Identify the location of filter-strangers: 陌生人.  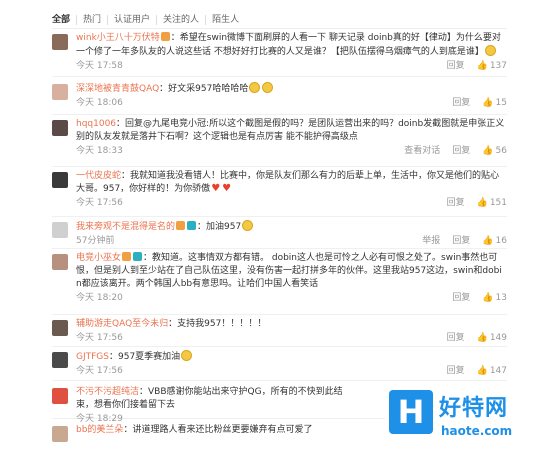
(225, 20).